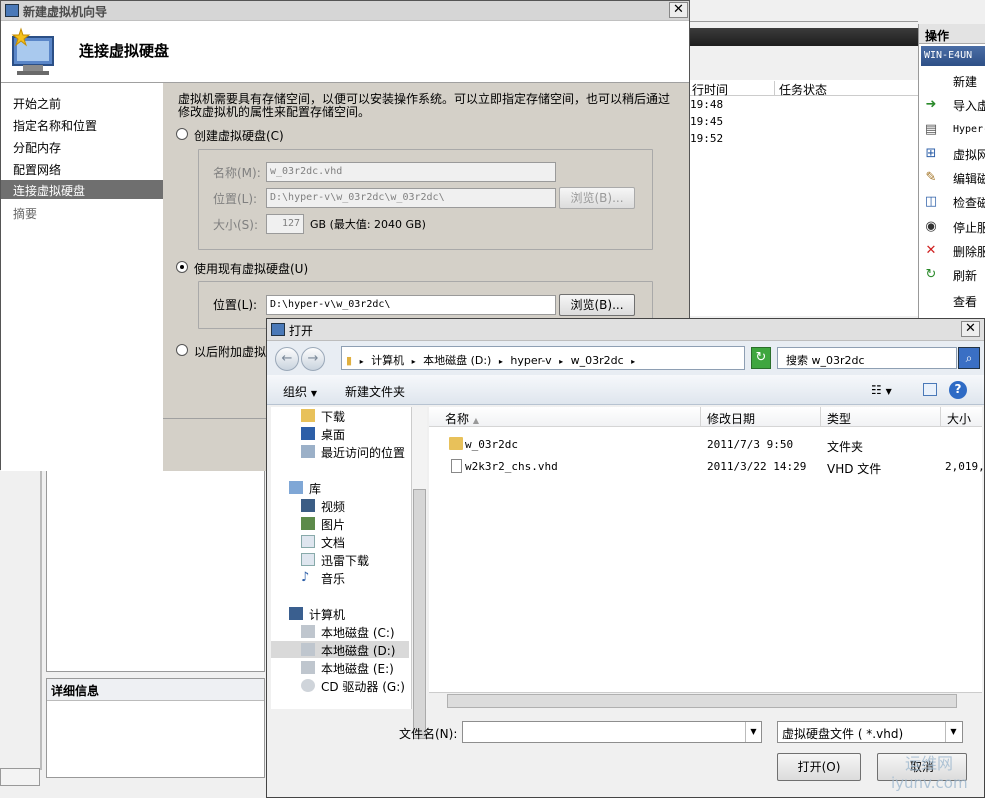 This screenshot has height=798, width=985. What do you see at coordinates (706, 138) in the screenshot?
I see `list-item: 19:52` at bounding box center [706, 138].